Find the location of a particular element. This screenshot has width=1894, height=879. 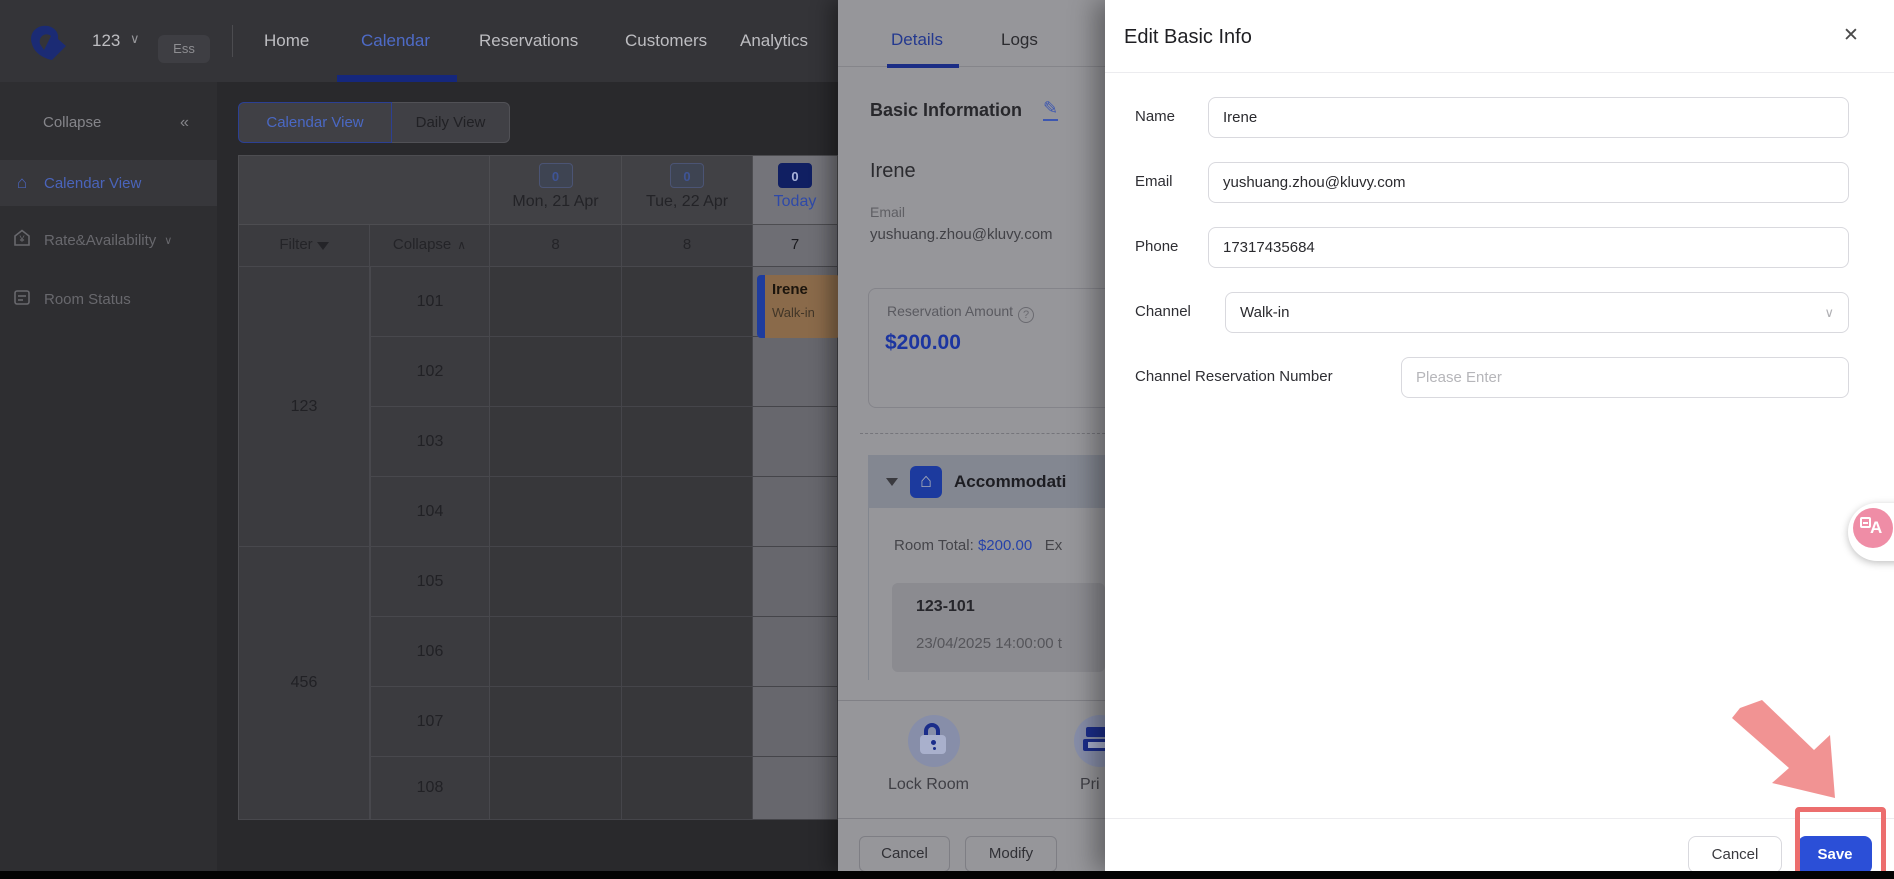

sidebar-item-label: Calendar View is located at coordinates (93, 183).